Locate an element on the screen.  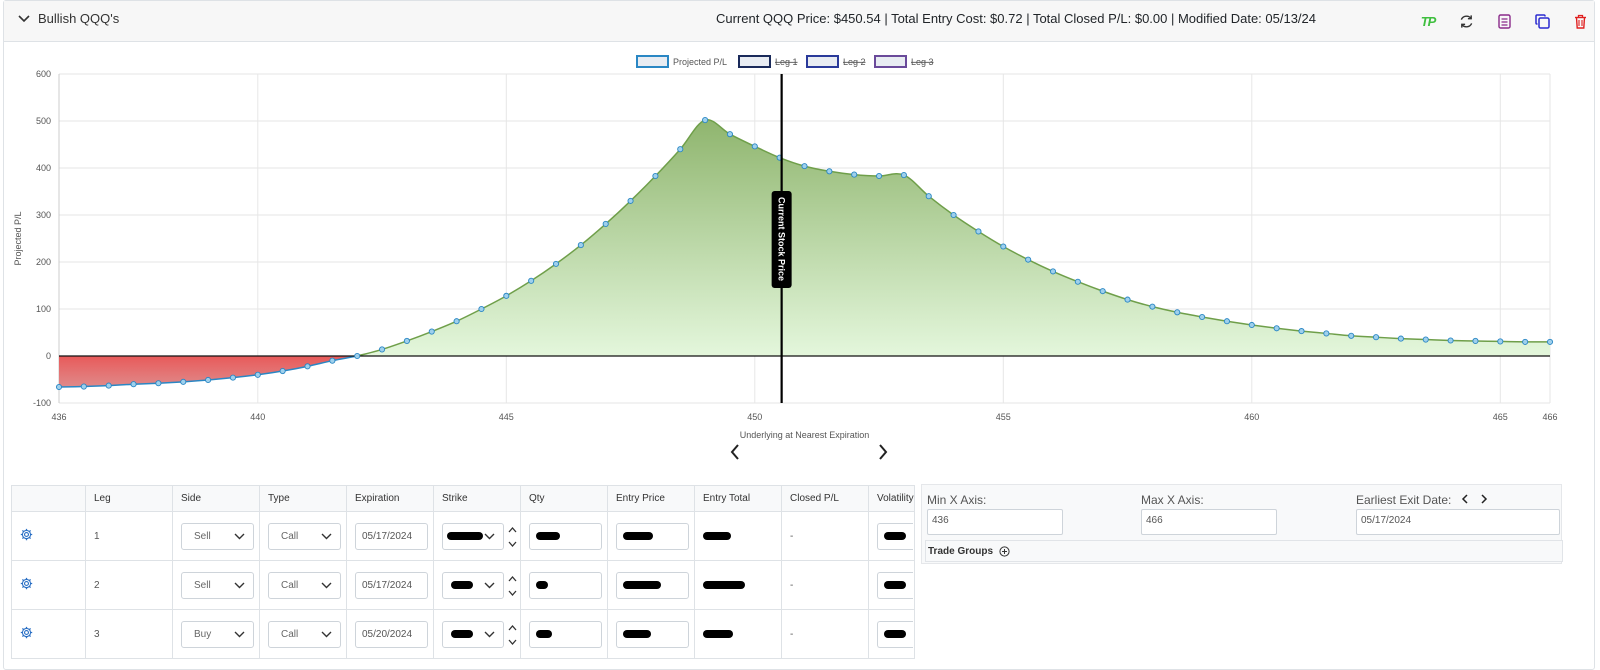
max-x-label: Max X Axis: is located at coordinates (1172, 500).